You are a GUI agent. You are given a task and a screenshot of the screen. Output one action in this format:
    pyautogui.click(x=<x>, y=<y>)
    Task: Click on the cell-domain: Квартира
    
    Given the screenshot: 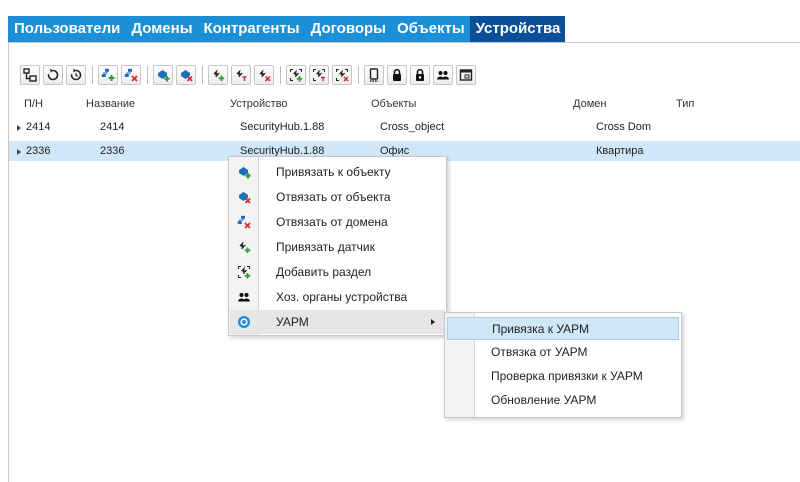 What is the action you would take?
    pyautogui.click(x=620, y=151)
    